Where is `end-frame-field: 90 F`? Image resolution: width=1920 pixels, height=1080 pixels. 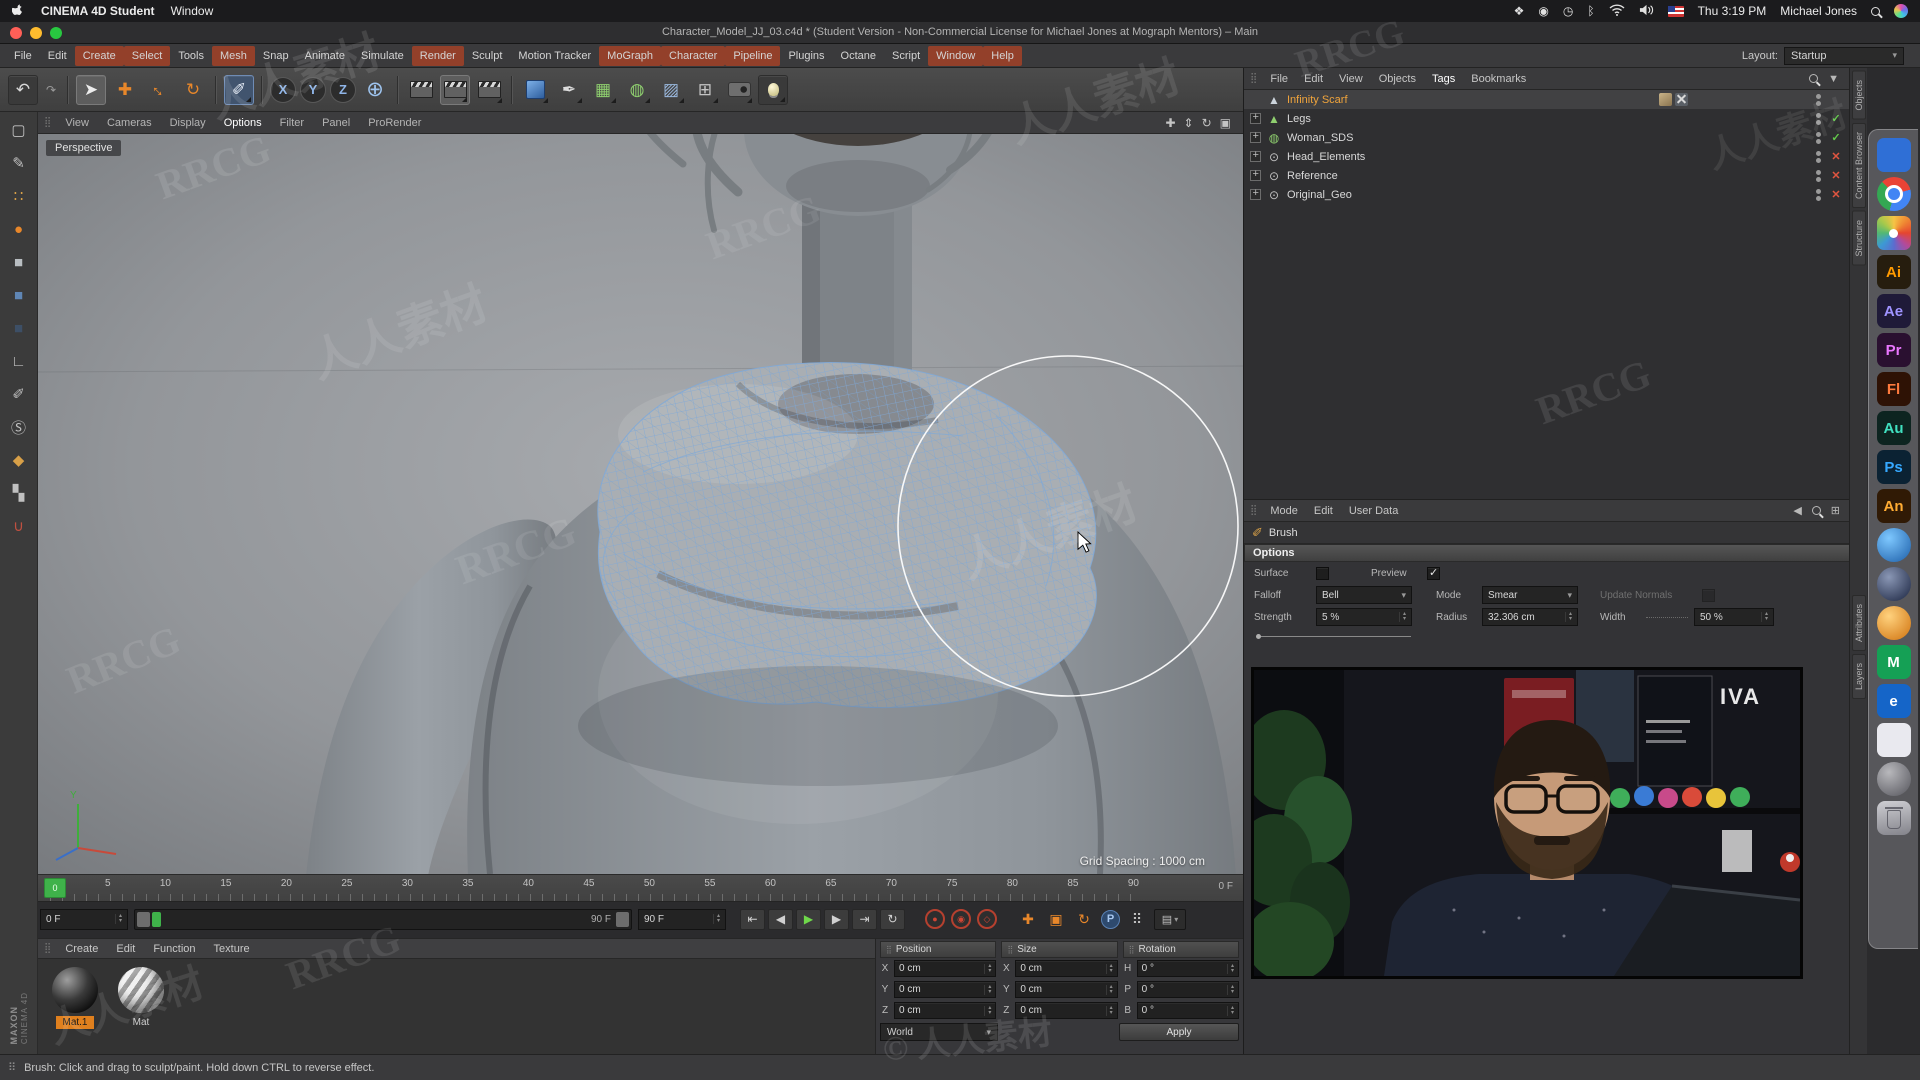 end-frame-field: 90 F is located at coordinates (682, 919).